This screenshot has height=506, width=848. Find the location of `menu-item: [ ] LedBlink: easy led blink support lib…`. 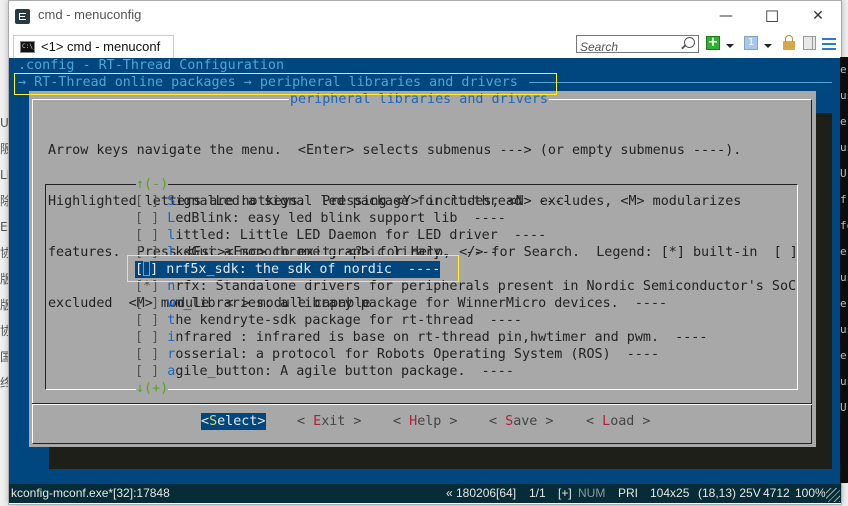

menu-item: [ ] LedBlink: easy led blink support lib… is located at coordinates (465, 218).